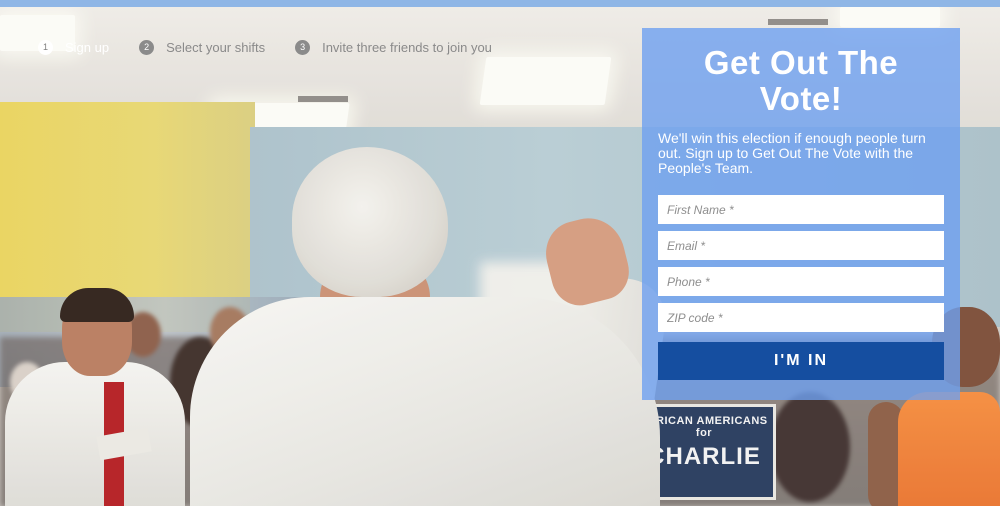 The height and width of the screenshot is (506, 1000). What do you see at coordinates (801, 80) in the screenshot?
I see `signup-title: Get Out The Vote!` at bounding box center [801, 80].